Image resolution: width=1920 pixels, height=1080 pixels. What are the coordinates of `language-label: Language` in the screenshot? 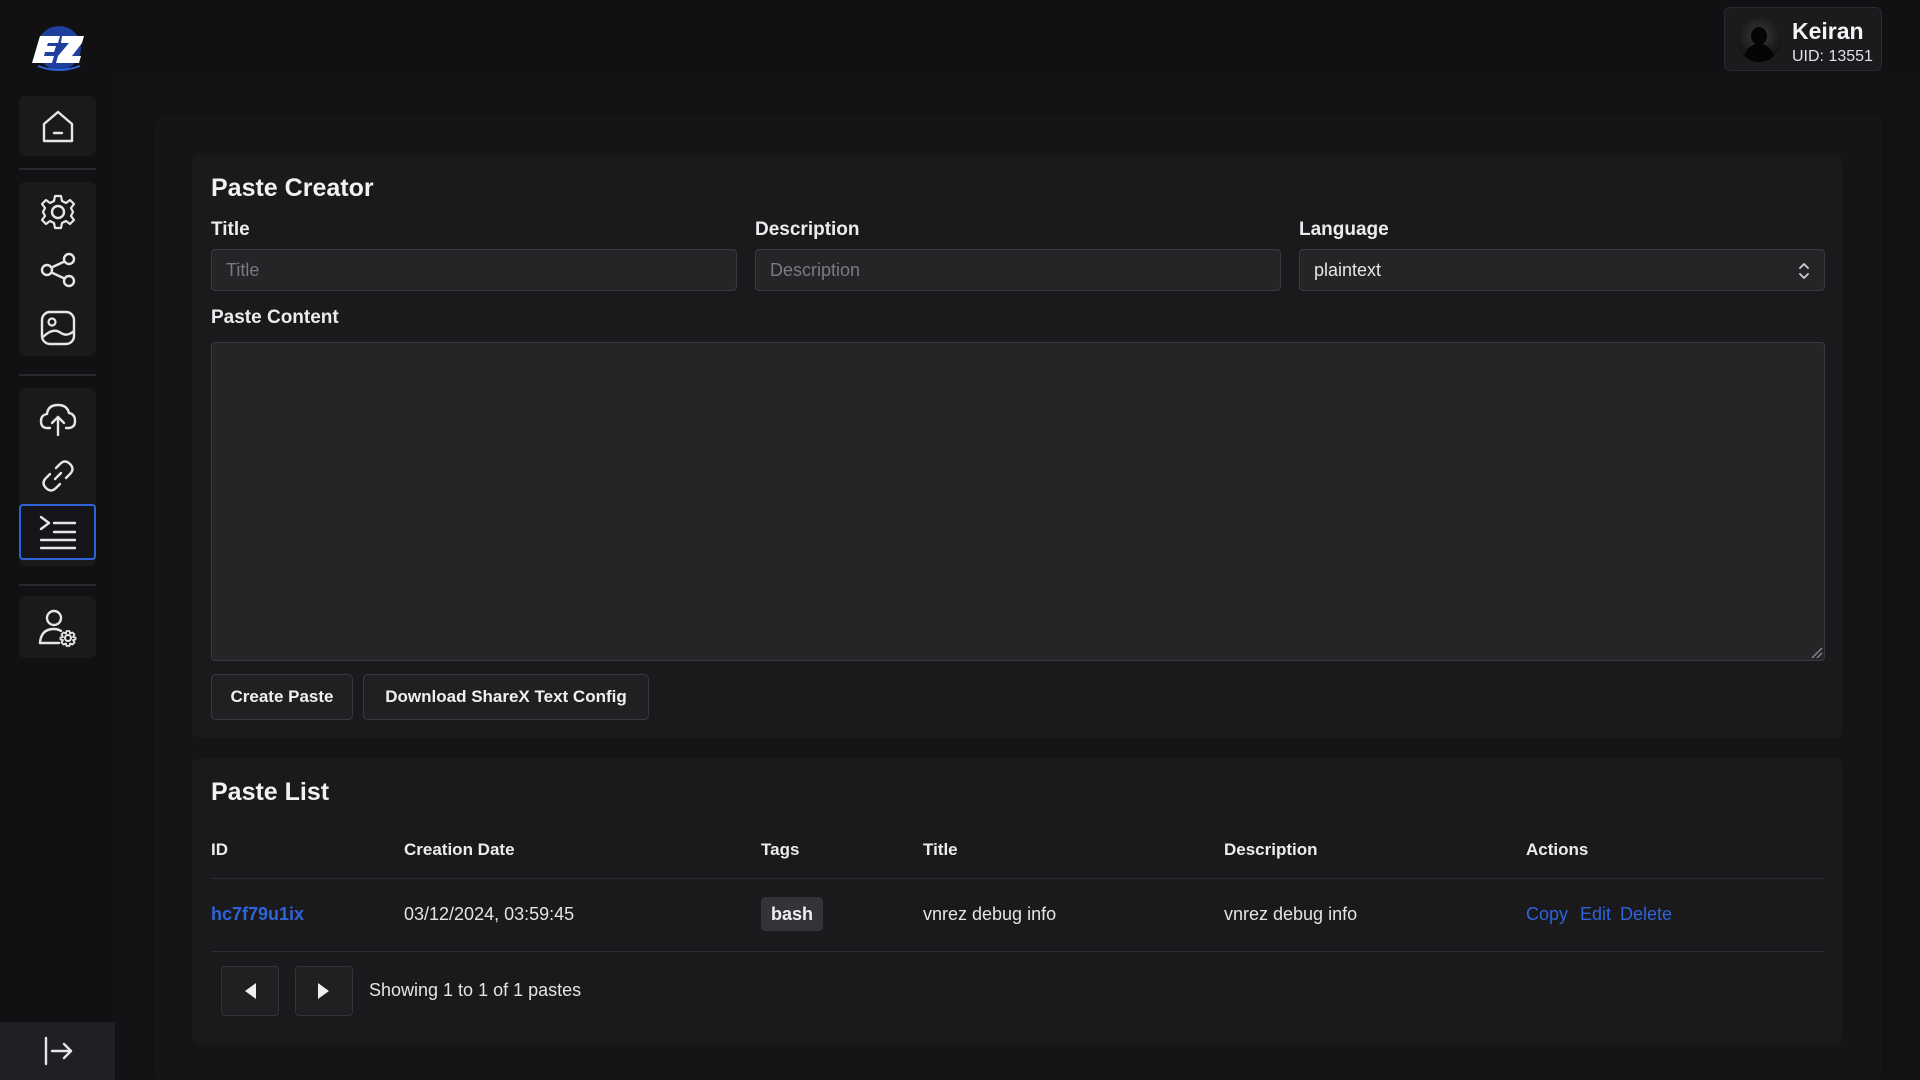 It's located at (1344, 229).